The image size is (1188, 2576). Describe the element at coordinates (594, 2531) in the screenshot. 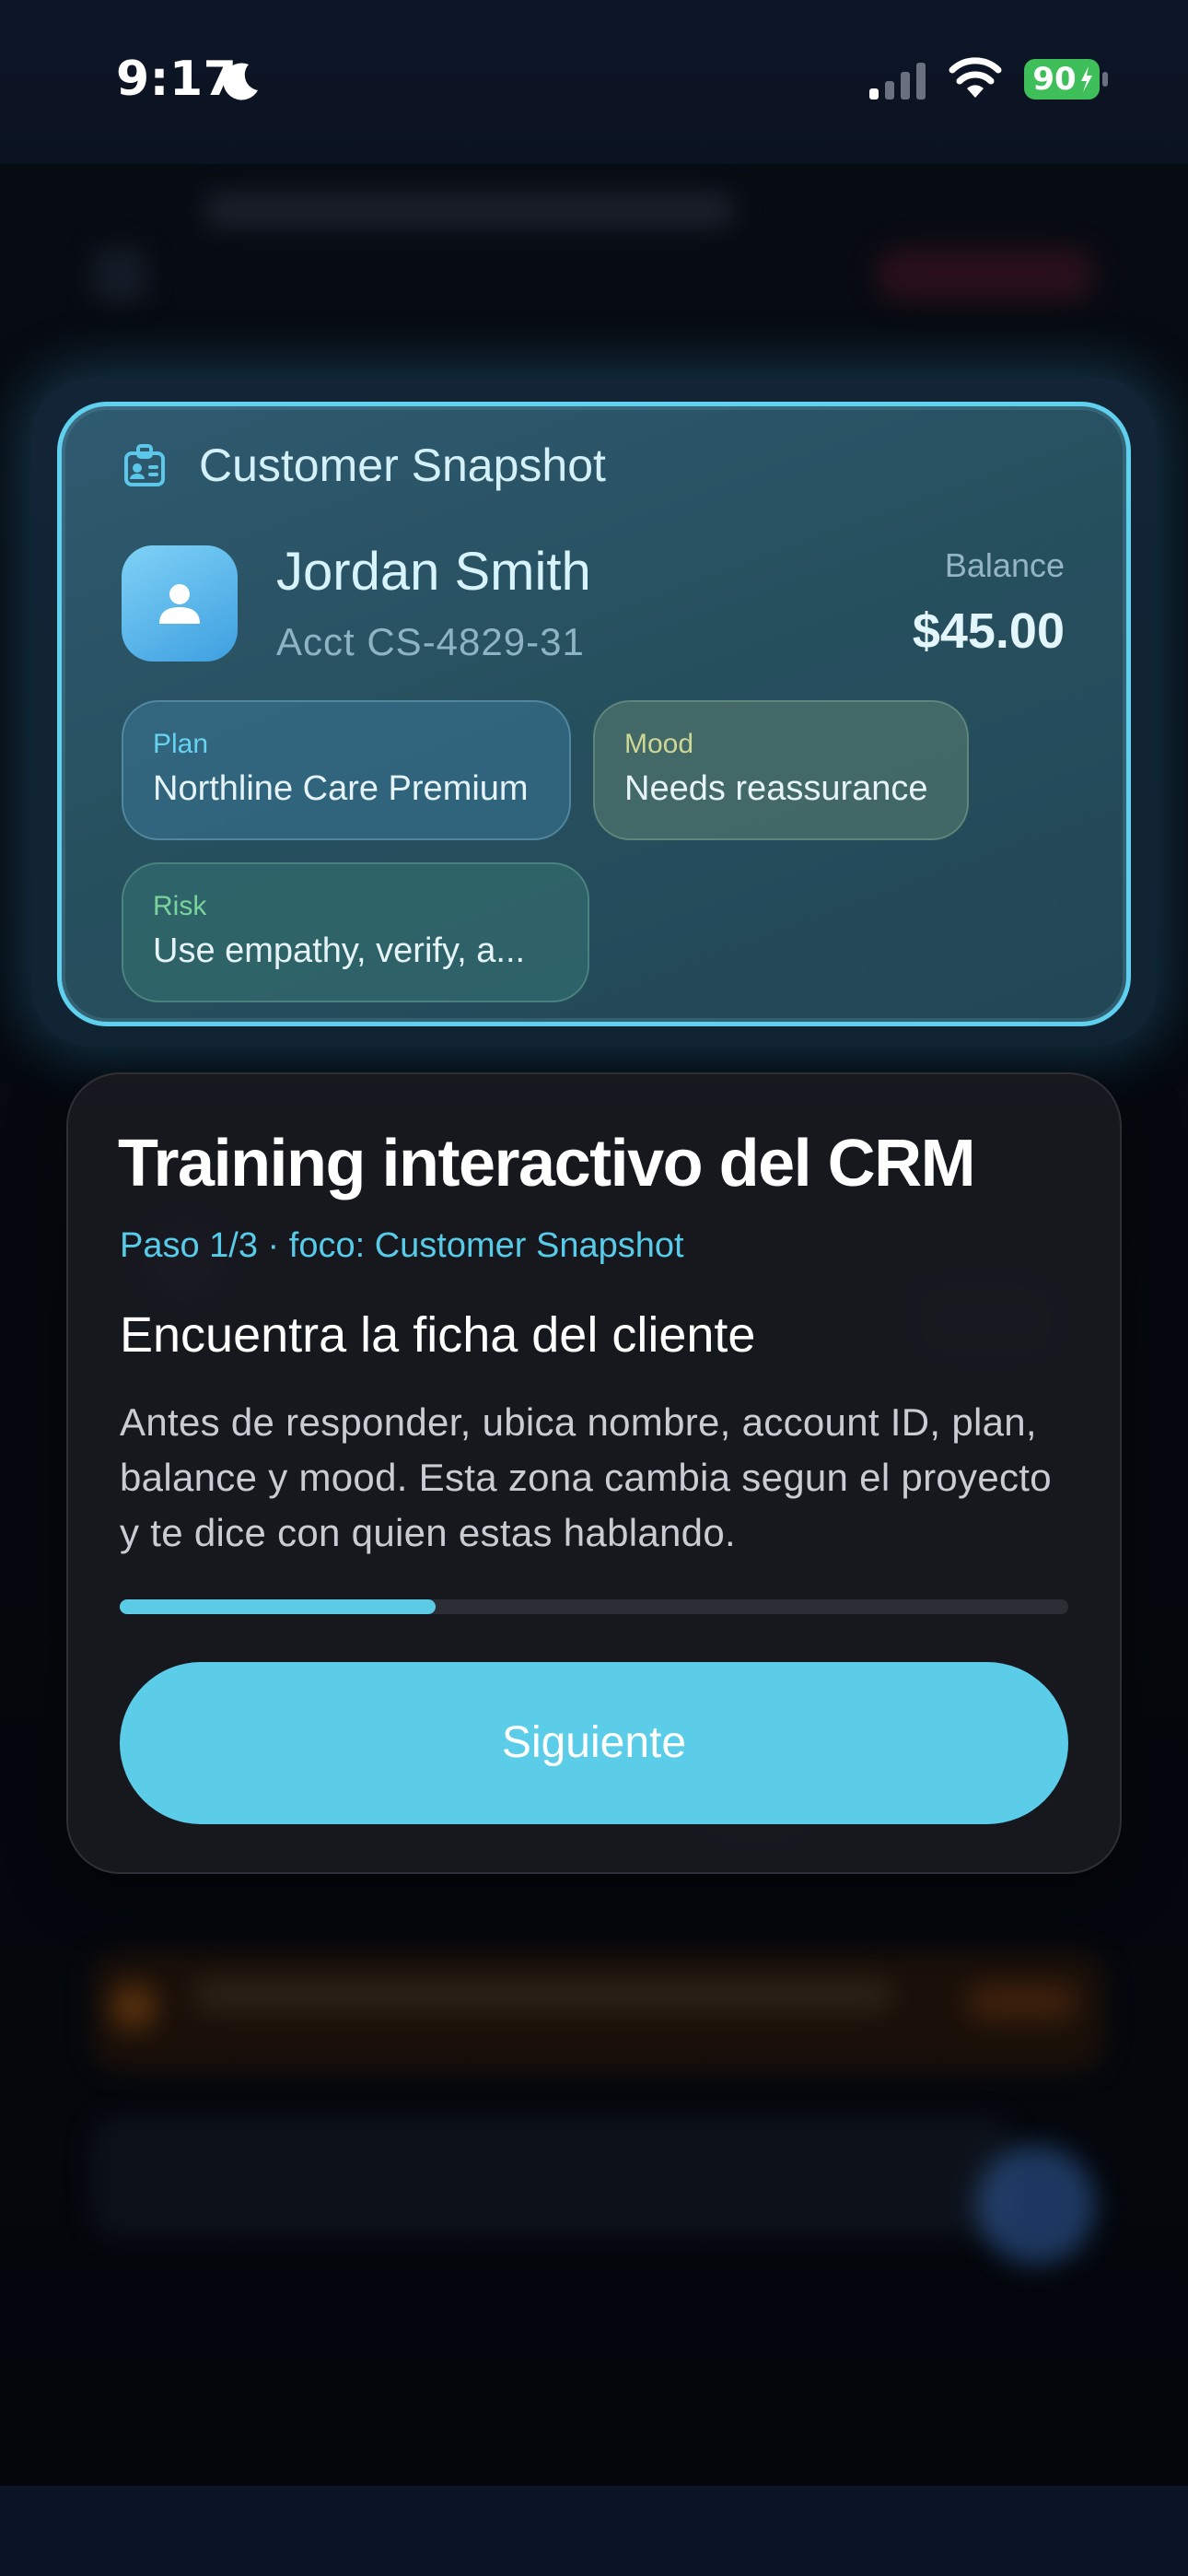

I see `bottom-bar` at that location.